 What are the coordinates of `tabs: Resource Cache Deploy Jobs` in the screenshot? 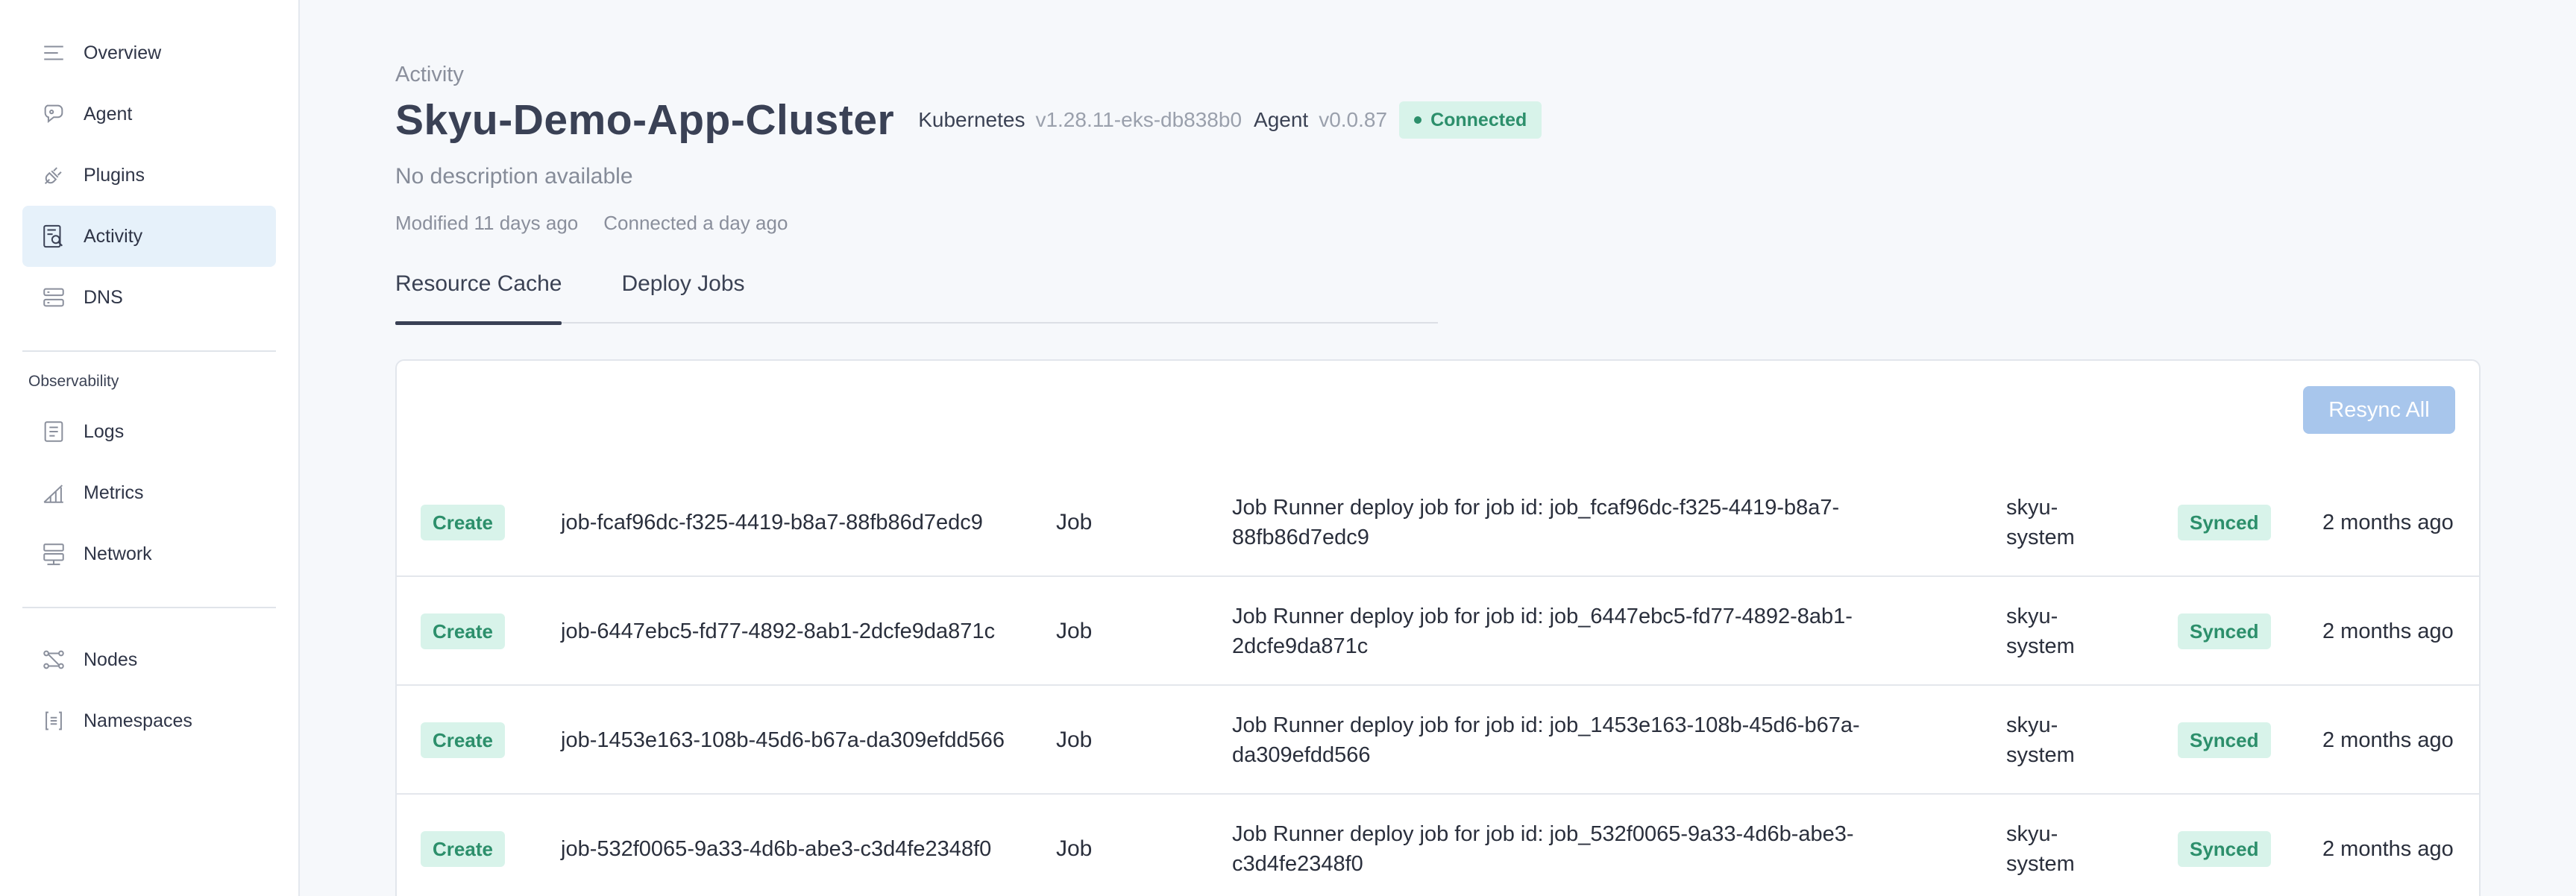 It's located at (917, 293).